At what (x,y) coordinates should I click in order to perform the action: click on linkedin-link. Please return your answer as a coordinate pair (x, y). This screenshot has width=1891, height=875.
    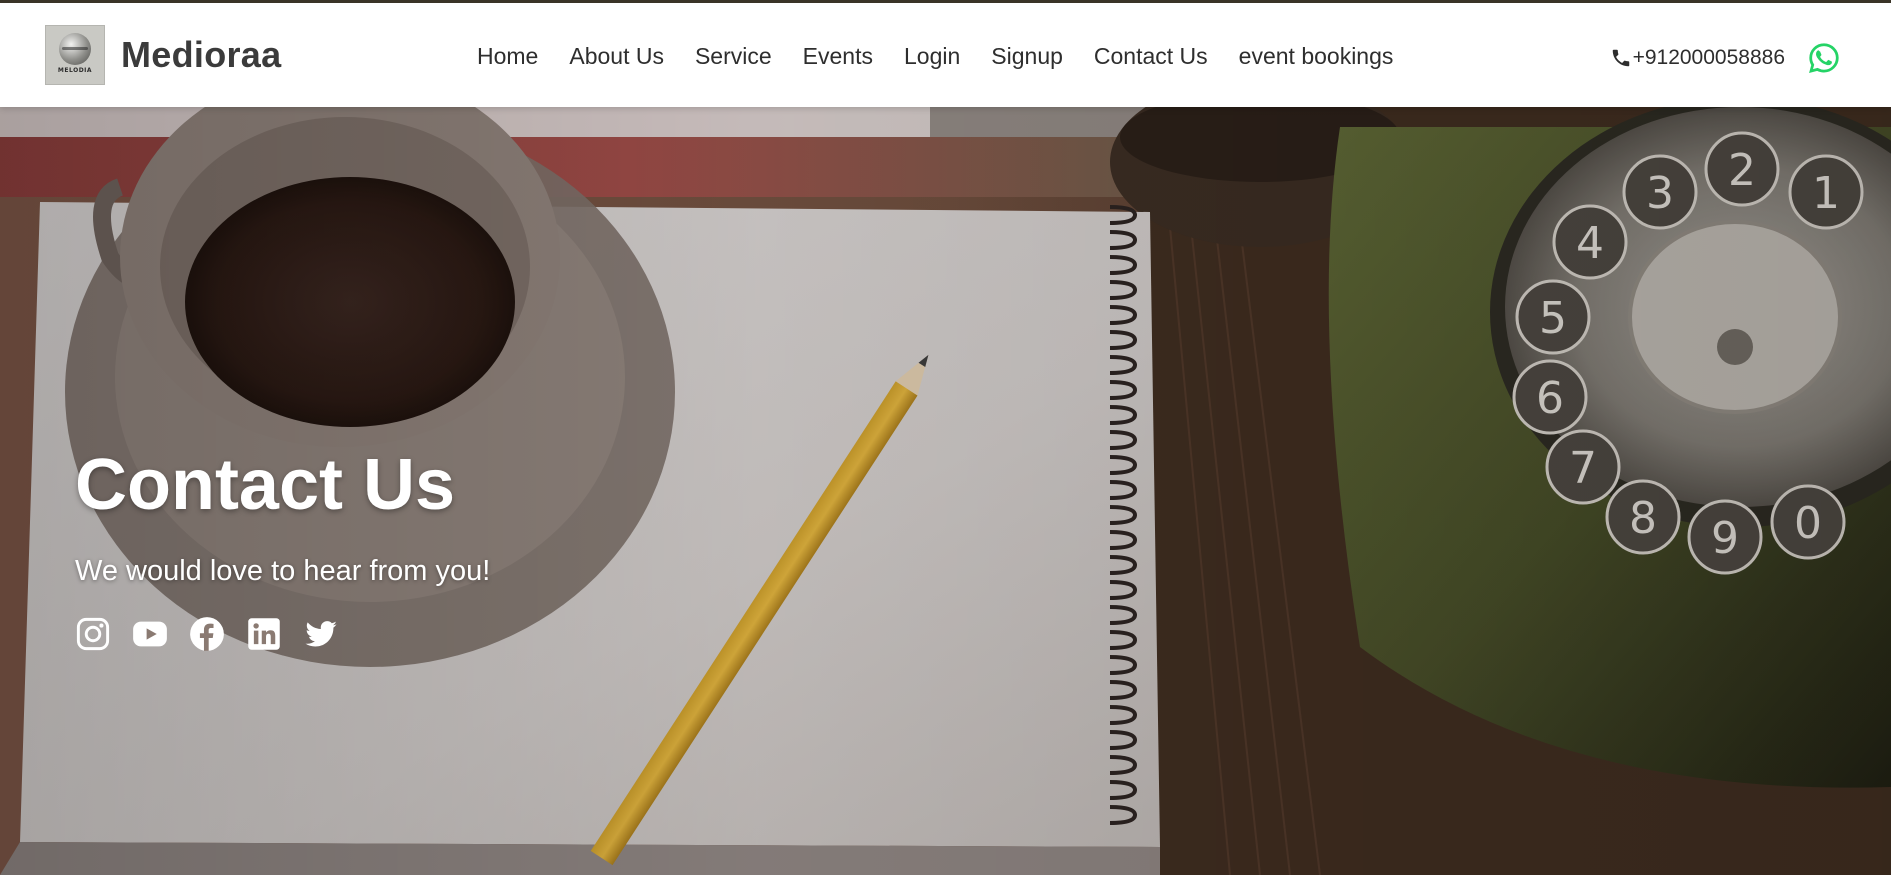
    Looking at the image, I should click on (264, 634).